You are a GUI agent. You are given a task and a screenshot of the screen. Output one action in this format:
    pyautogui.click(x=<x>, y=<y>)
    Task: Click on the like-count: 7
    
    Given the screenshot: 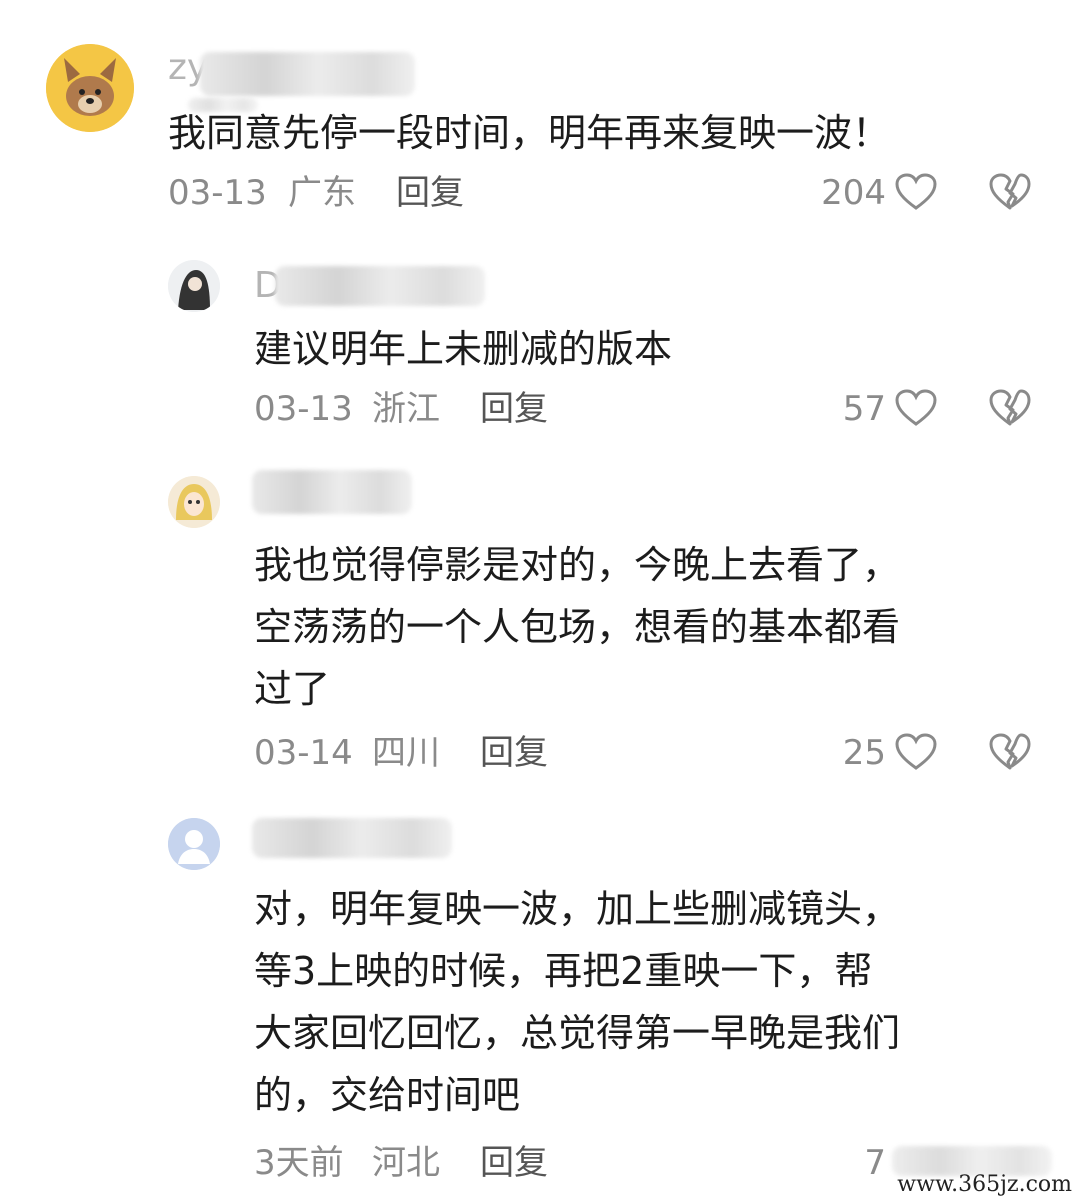 What is the action you would take?
    pyautogui.click(x=875, y=1163)
    